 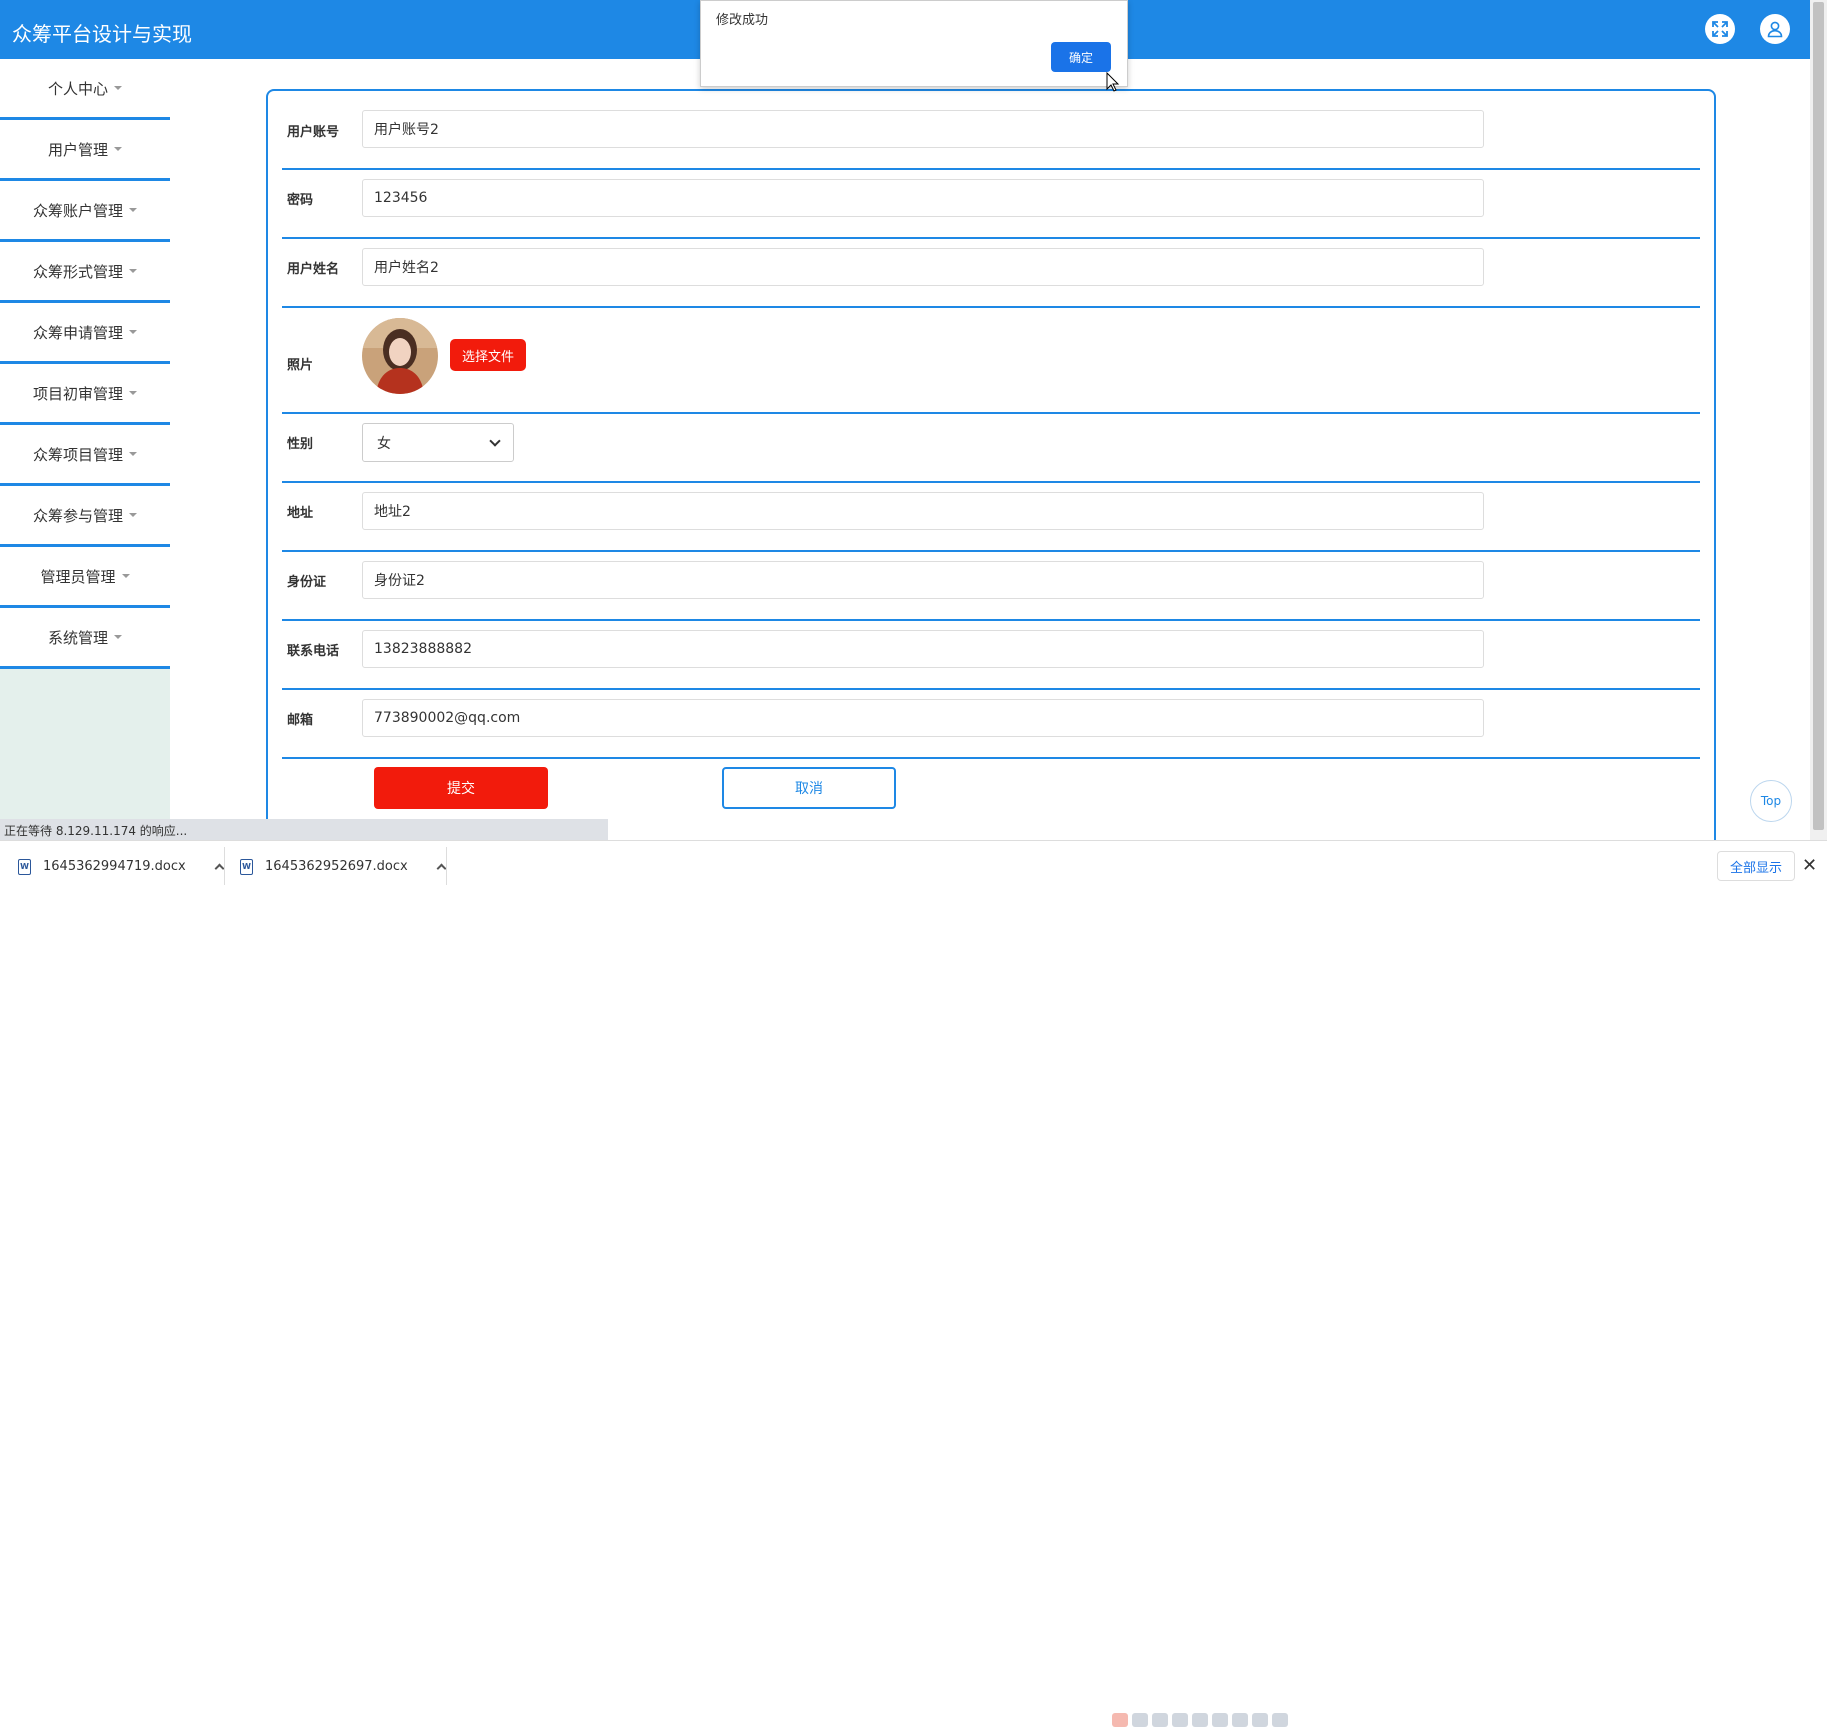 I want to click on sidebar-item-account-management: 众筹账户管理, so click(x=85, y=211).